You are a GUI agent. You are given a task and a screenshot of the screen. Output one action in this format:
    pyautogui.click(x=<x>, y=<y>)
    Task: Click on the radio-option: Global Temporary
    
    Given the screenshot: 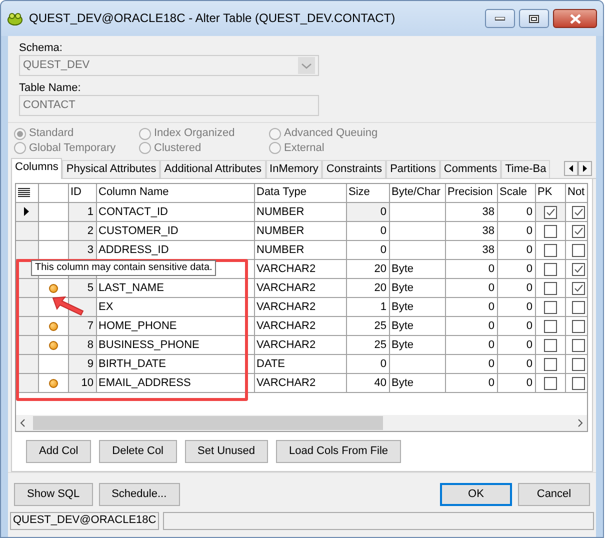 What is the action you would take?
    pyautogui.click(x=76, y=148)
    